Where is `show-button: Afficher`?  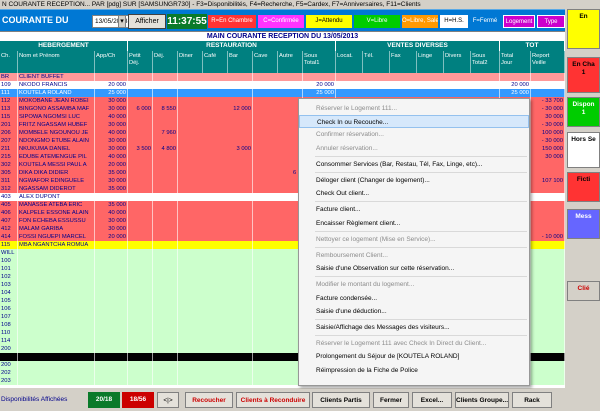 show-button: Afficher is located at coordinates (147, 21).